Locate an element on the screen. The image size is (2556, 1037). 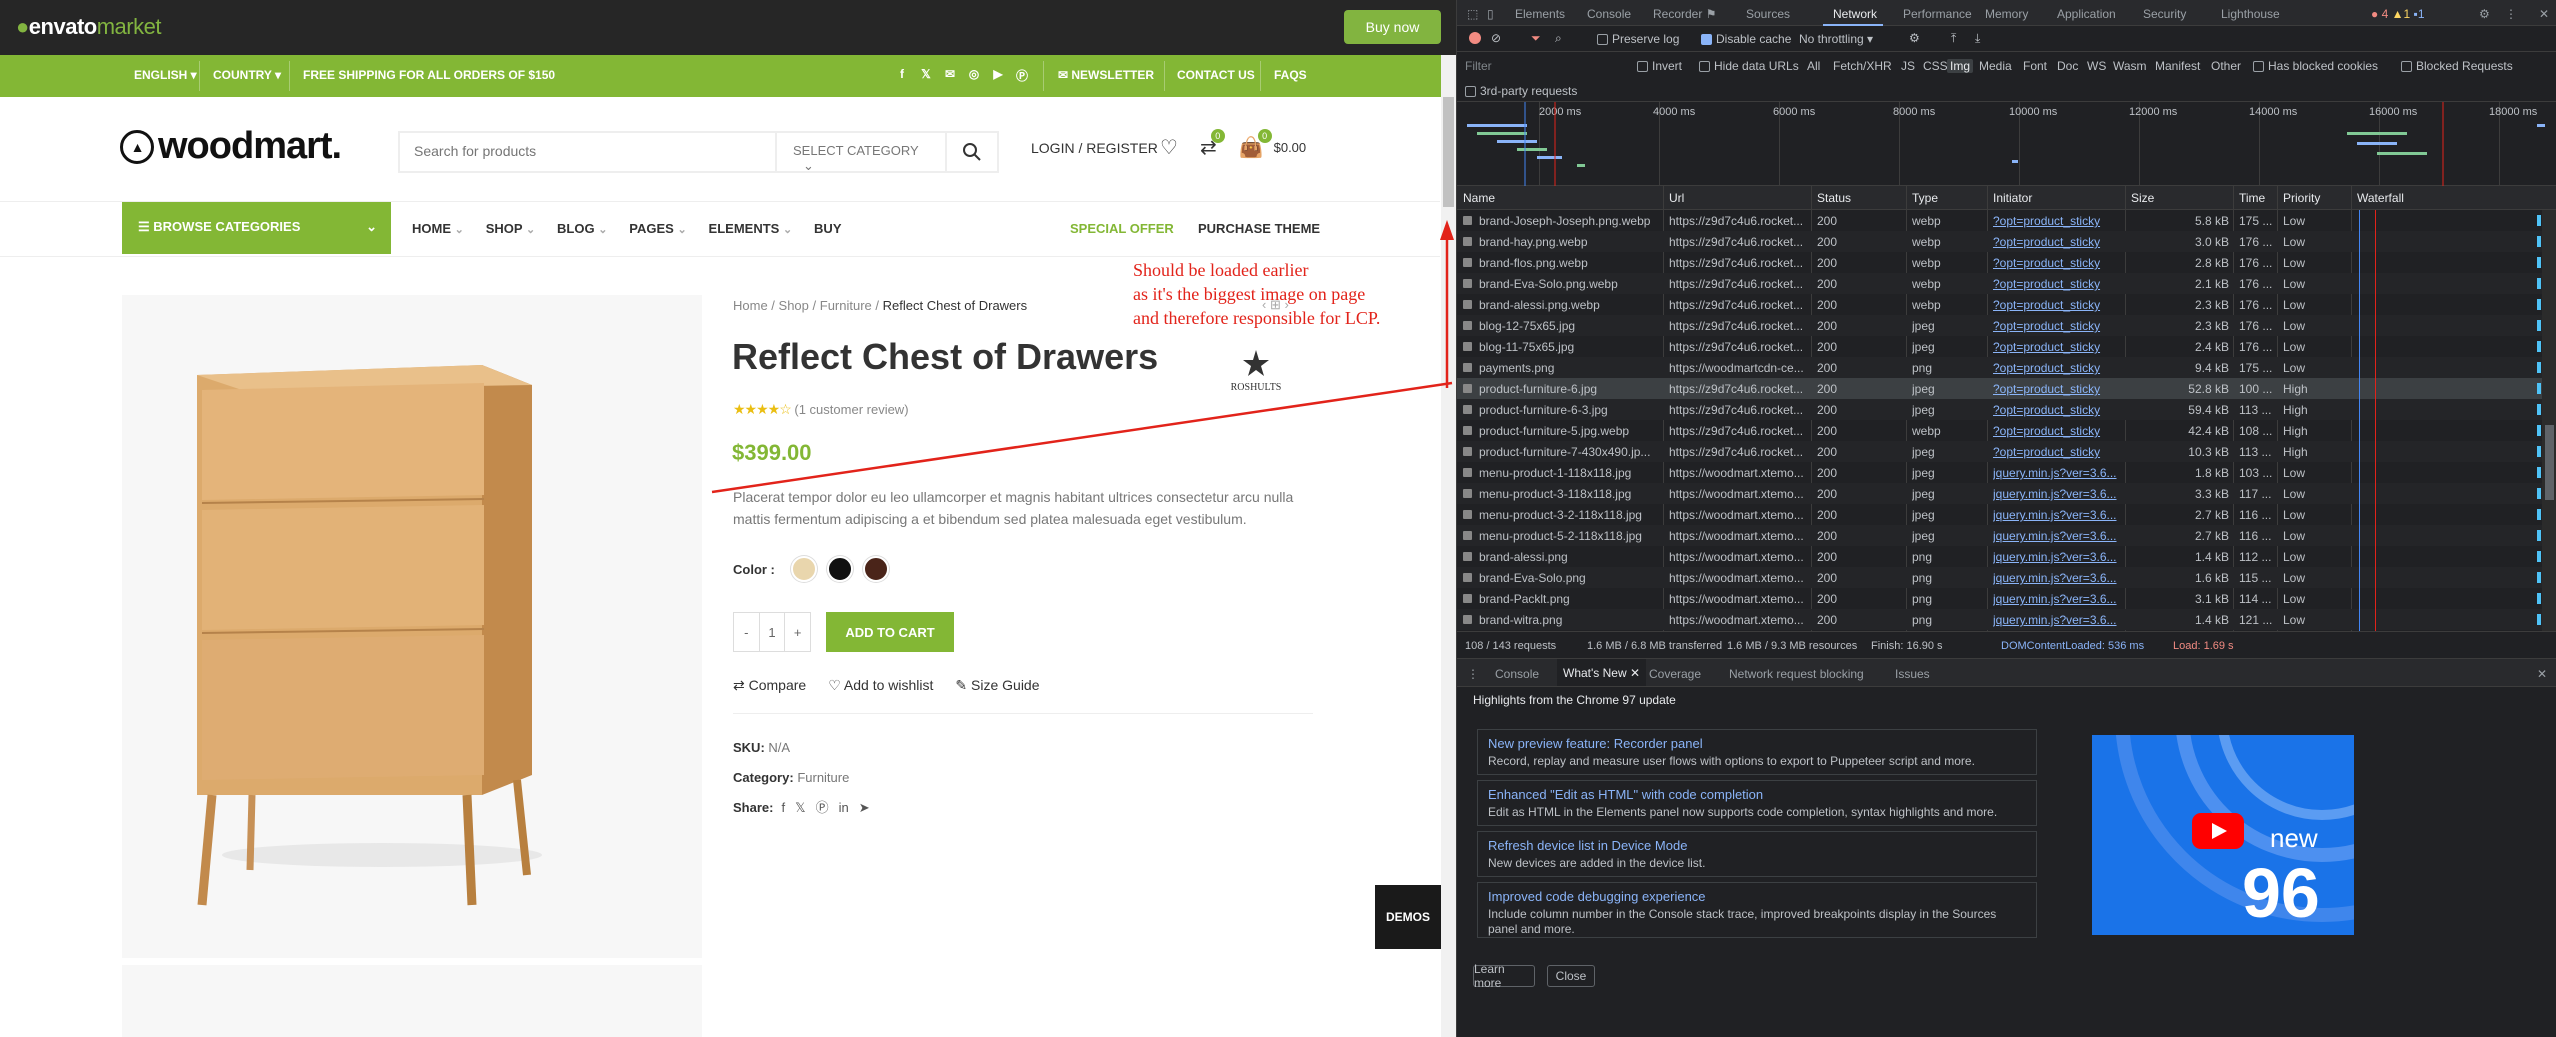
purchase-theme-link: PURCHASE THEME is located at coordinates (1259, 228).